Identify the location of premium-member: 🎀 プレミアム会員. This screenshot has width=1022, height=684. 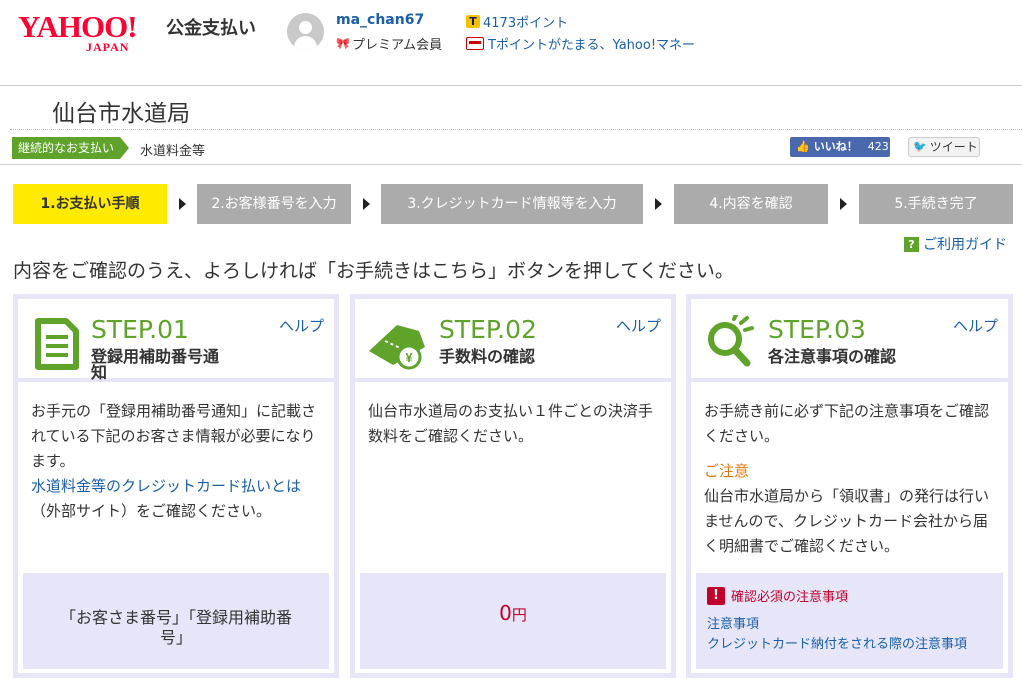
(389, 43).